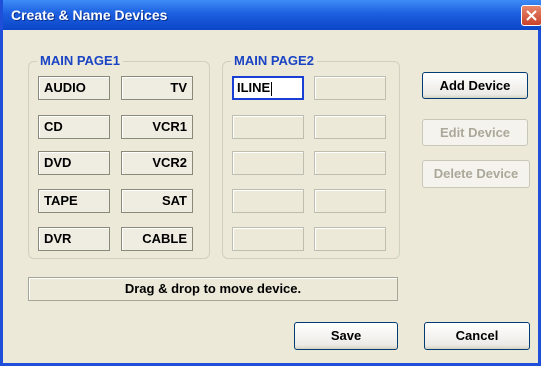 The image size is (541, 366). I want to click on close-icon, so click(531, 15).